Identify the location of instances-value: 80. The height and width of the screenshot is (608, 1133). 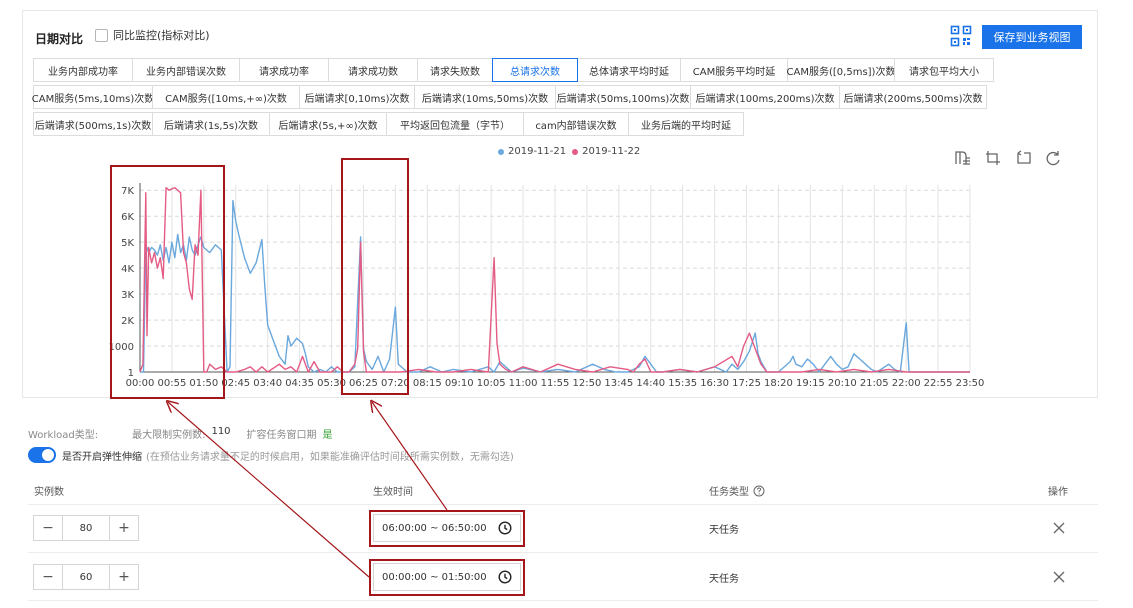
(86, 528).